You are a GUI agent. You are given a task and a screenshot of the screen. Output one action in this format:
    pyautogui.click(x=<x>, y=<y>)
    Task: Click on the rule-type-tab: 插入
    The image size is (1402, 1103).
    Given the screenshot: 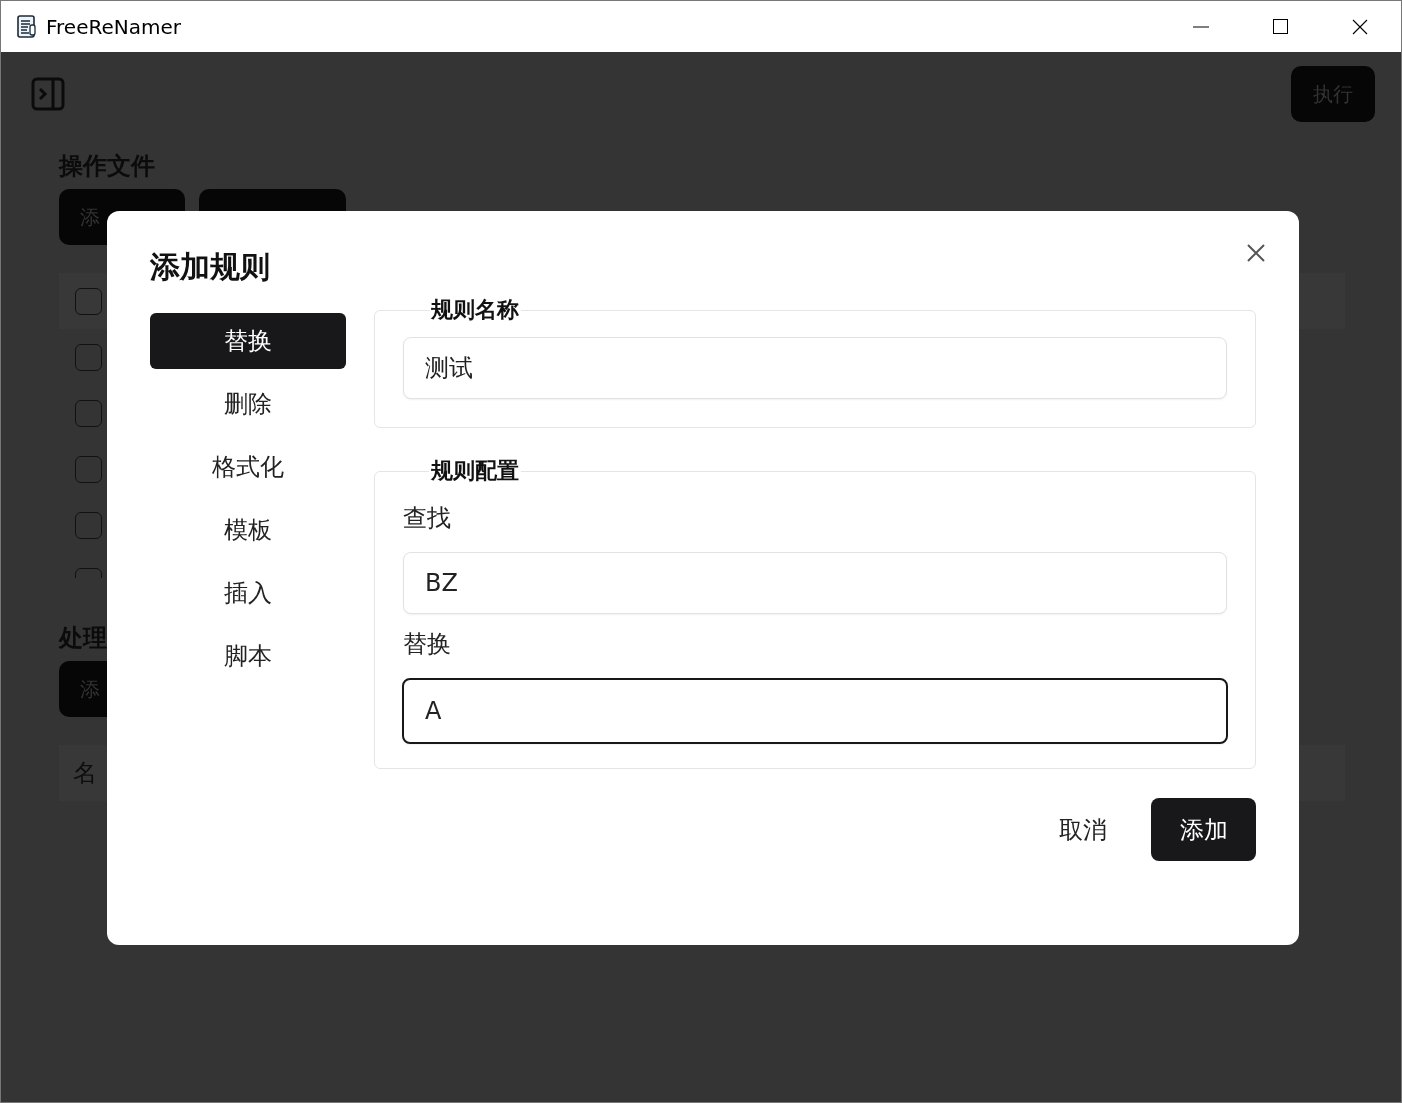 What is the action you would take?
    pyautogui.click(x=248, y=593)
    